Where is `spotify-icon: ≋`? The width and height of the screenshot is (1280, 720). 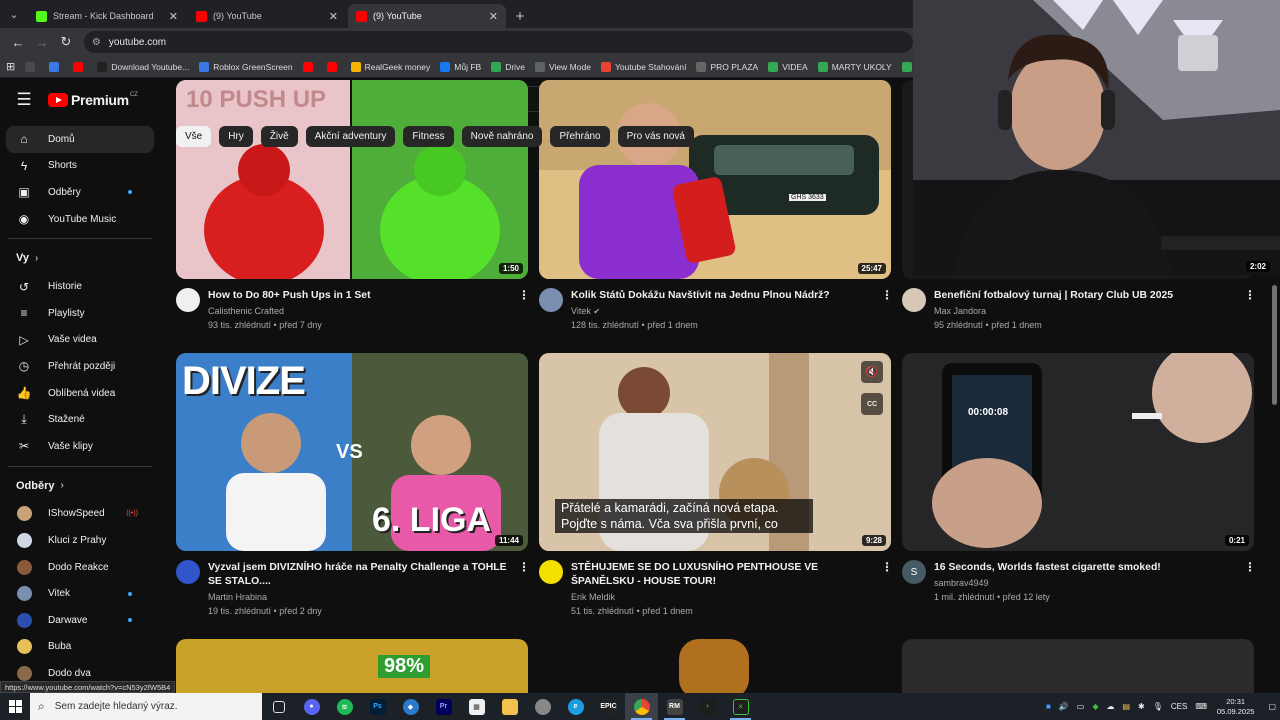
spotify-icon: ≋ is located at coordinates (344, 706).